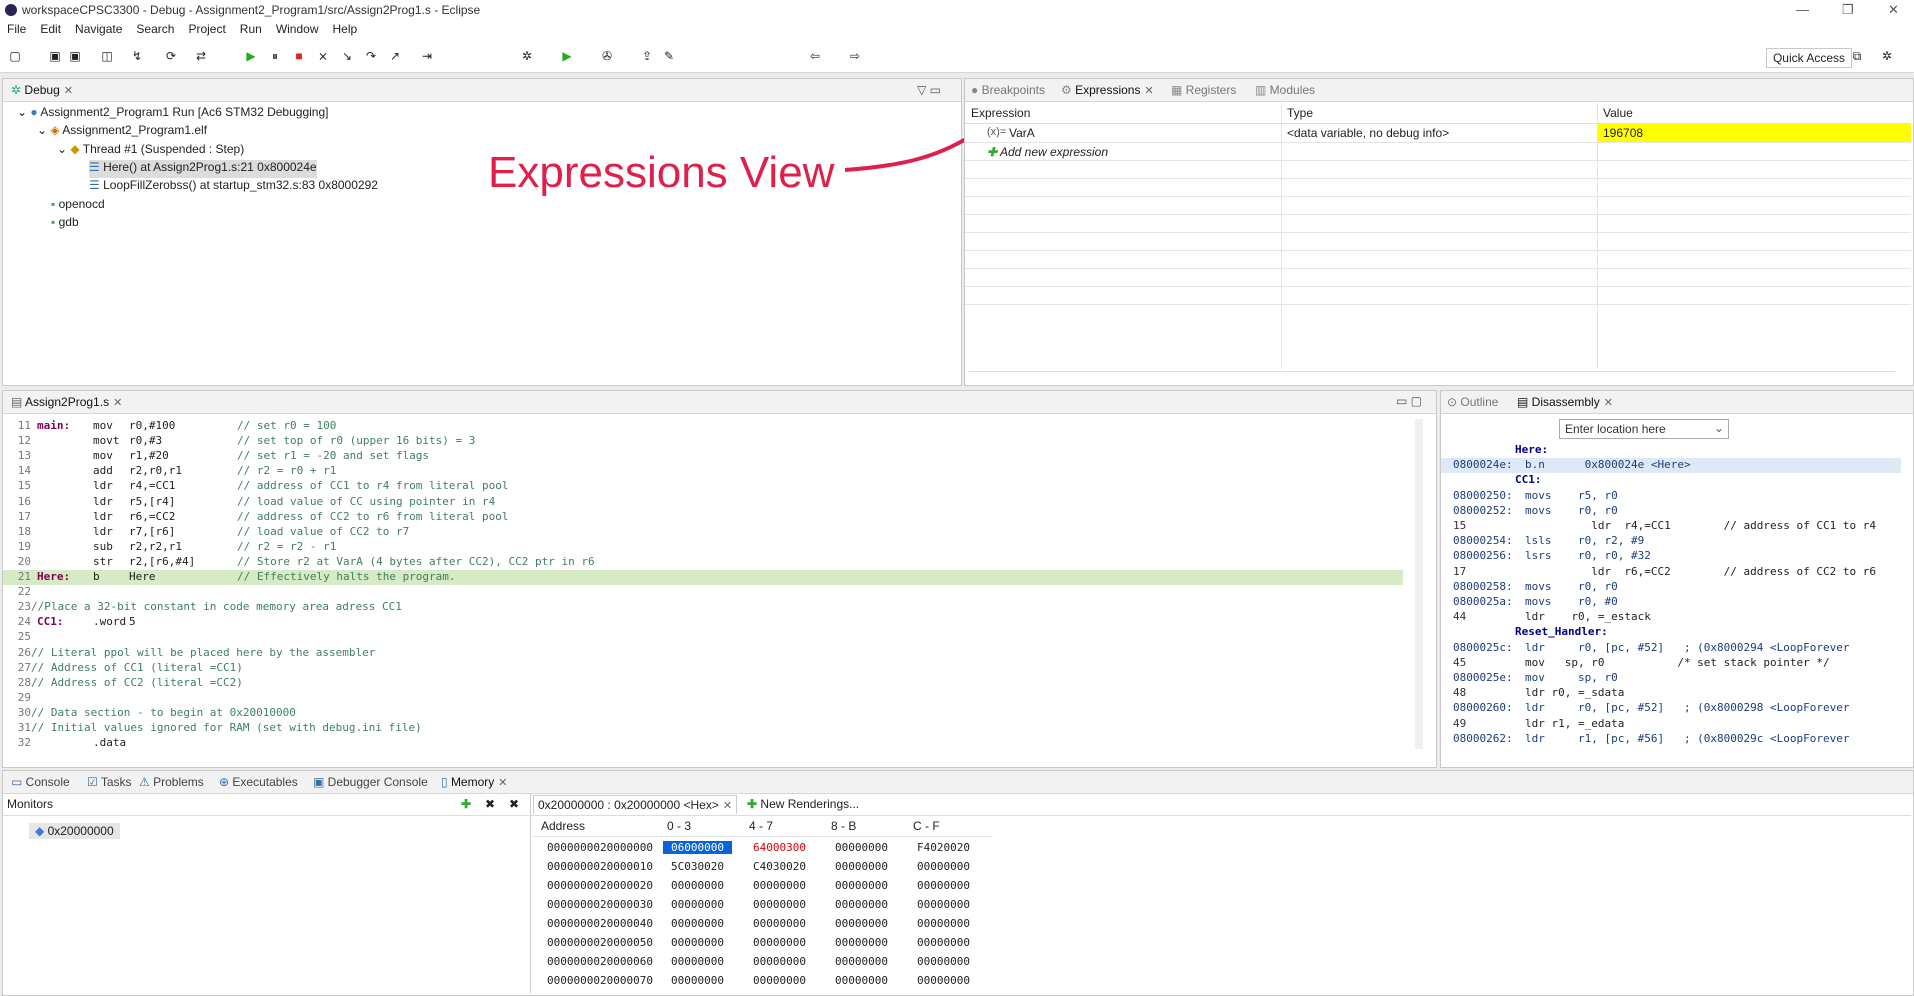  What do you see at coordinates (669, 56) in the screenshot?
I see `search-icon: ✎` at bounding box center [669, 56].